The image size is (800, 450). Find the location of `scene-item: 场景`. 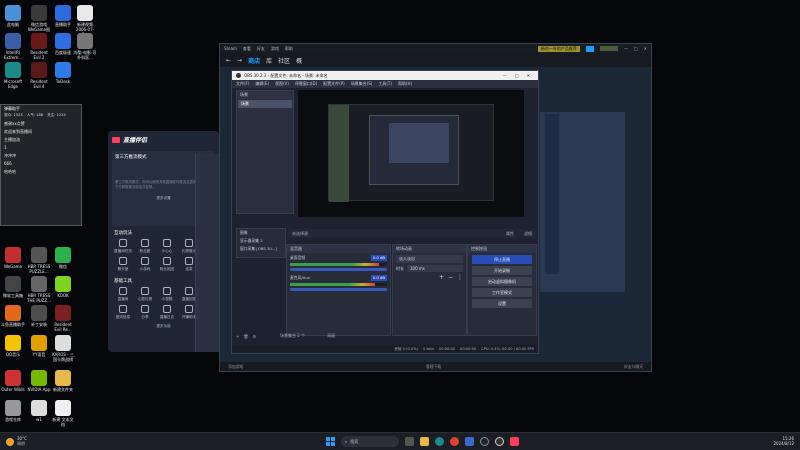

scene-item: 场景 is located at coordinates (265, 104).